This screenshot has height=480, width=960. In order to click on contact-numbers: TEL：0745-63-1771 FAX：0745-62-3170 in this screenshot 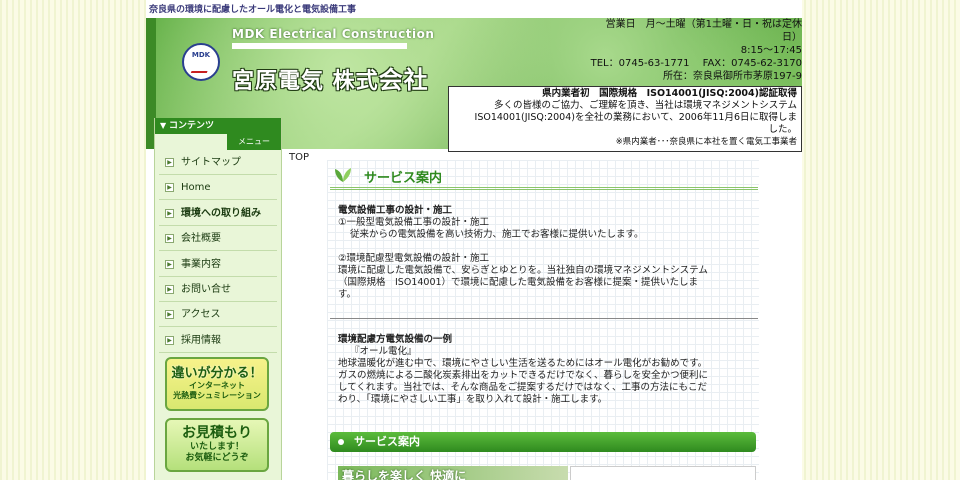, I will do `click(696, 63)`.